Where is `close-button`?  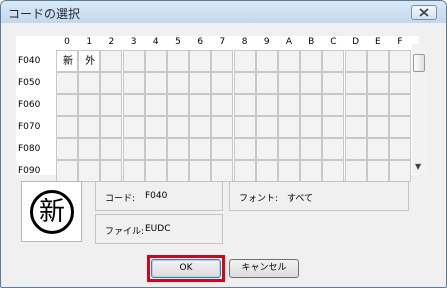 close-button is located at coordinates (424, 12).